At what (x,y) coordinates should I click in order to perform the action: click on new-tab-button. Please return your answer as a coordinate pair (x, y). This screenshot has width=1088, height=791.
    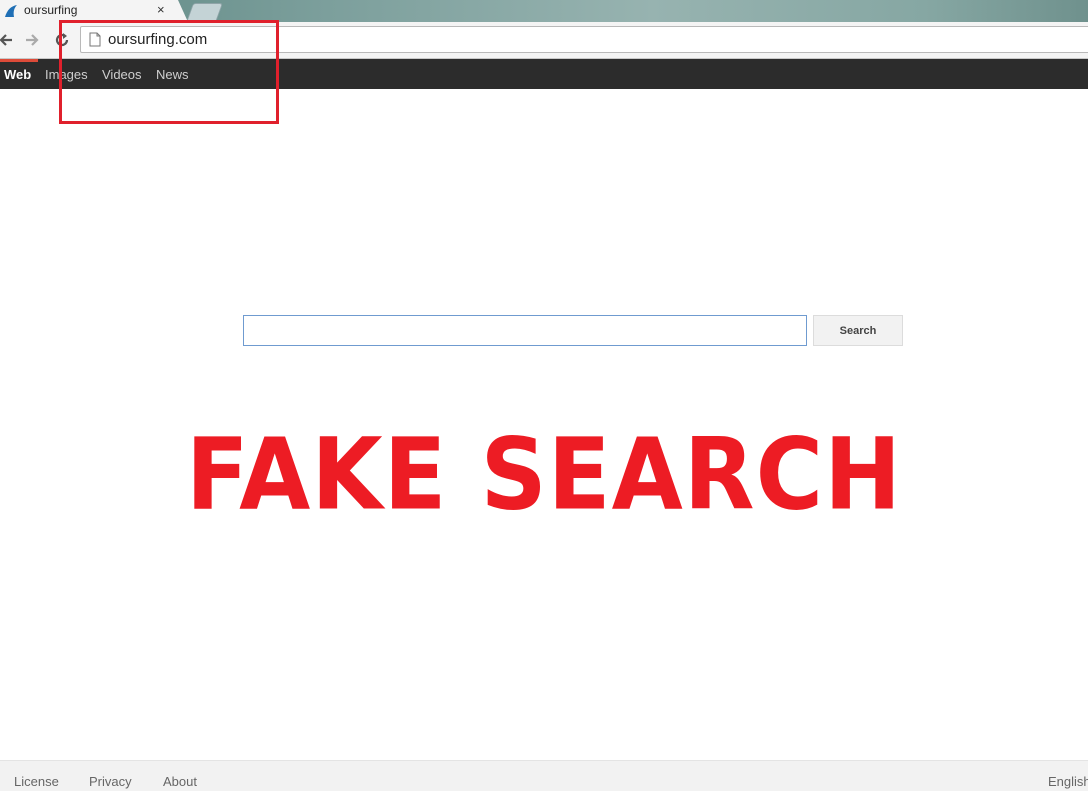
    Looking at the image, I should click on (205, 11).